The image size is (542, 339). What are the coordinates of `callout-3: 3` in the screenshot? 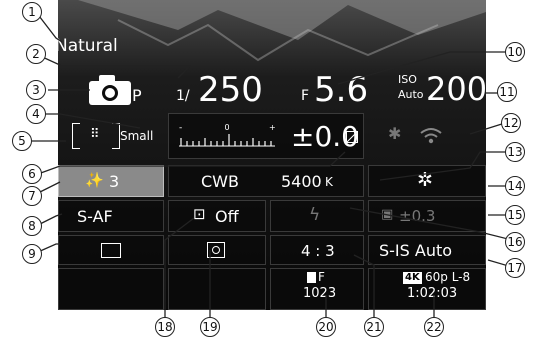 It's located at (36, 90).